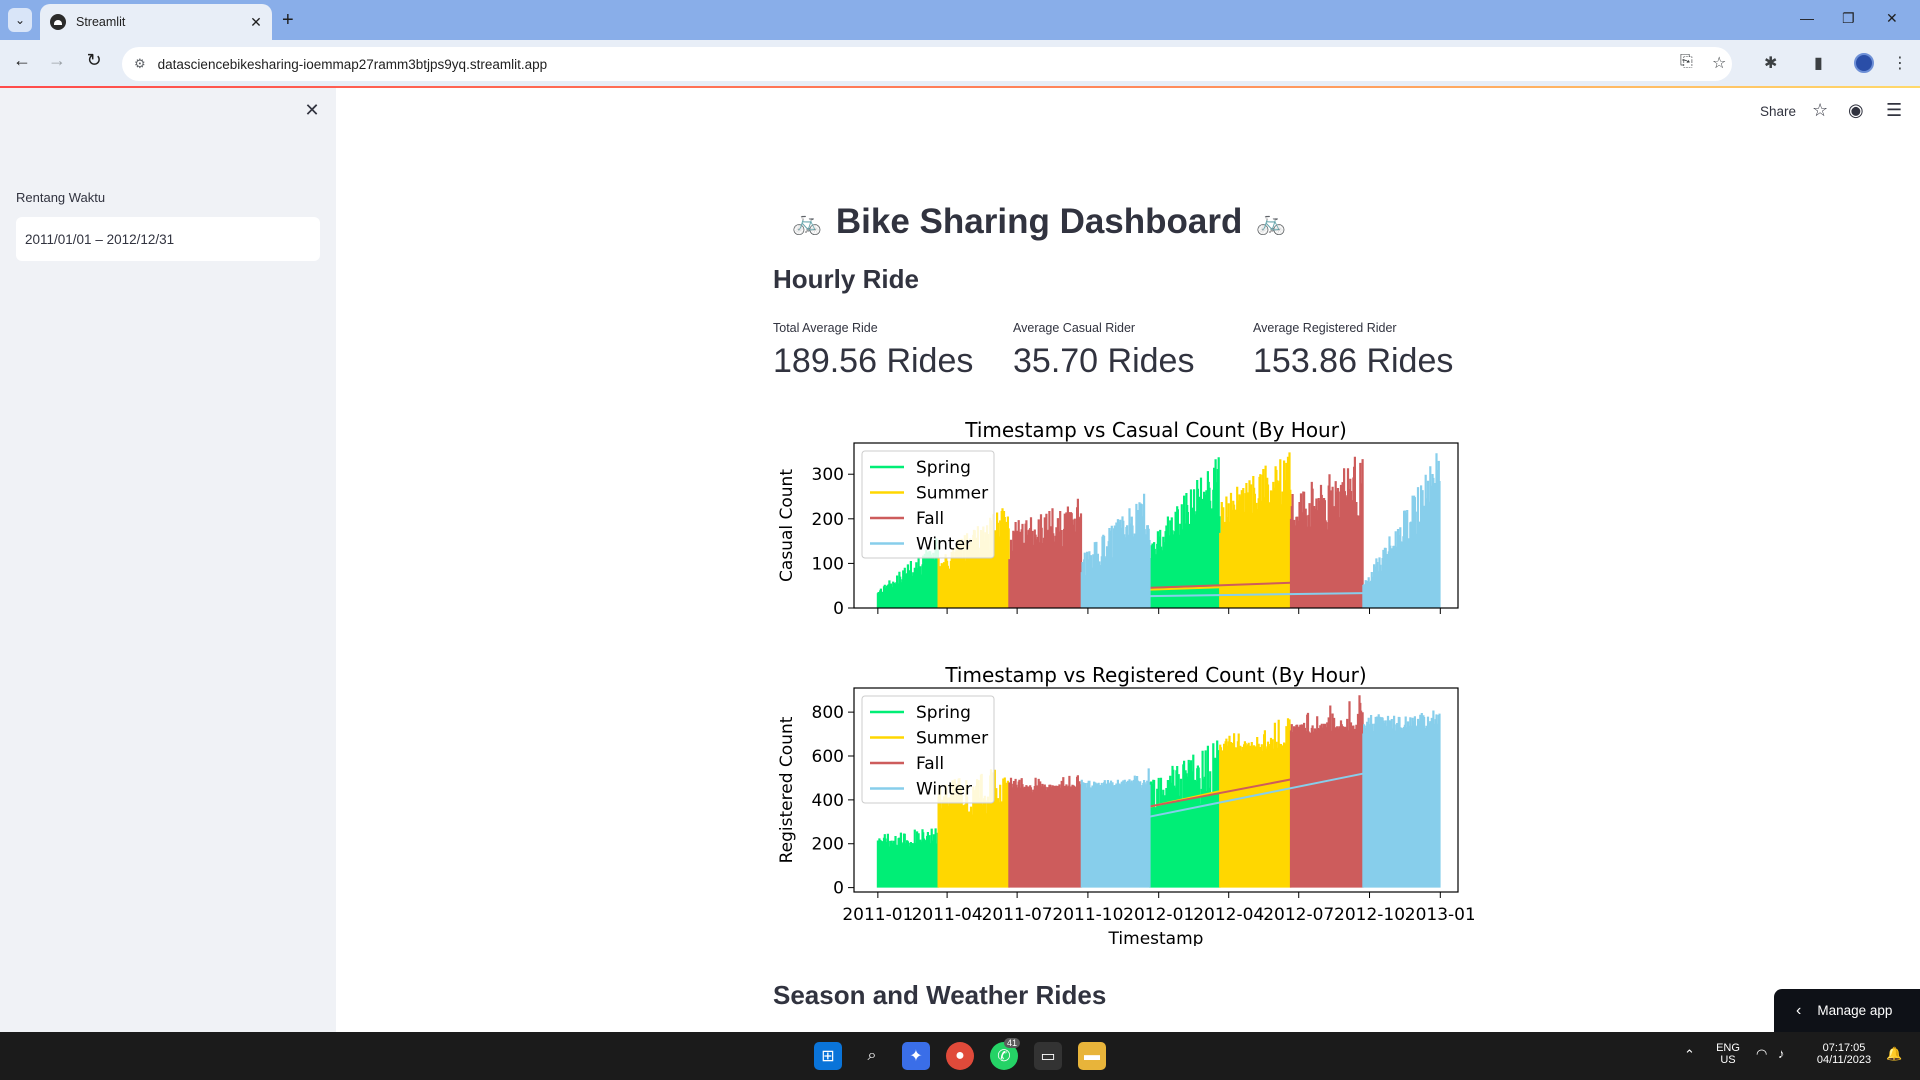 The image size is (1920, 1080). I want to click on install-app-icon: ⎘, so click(1686, 62).